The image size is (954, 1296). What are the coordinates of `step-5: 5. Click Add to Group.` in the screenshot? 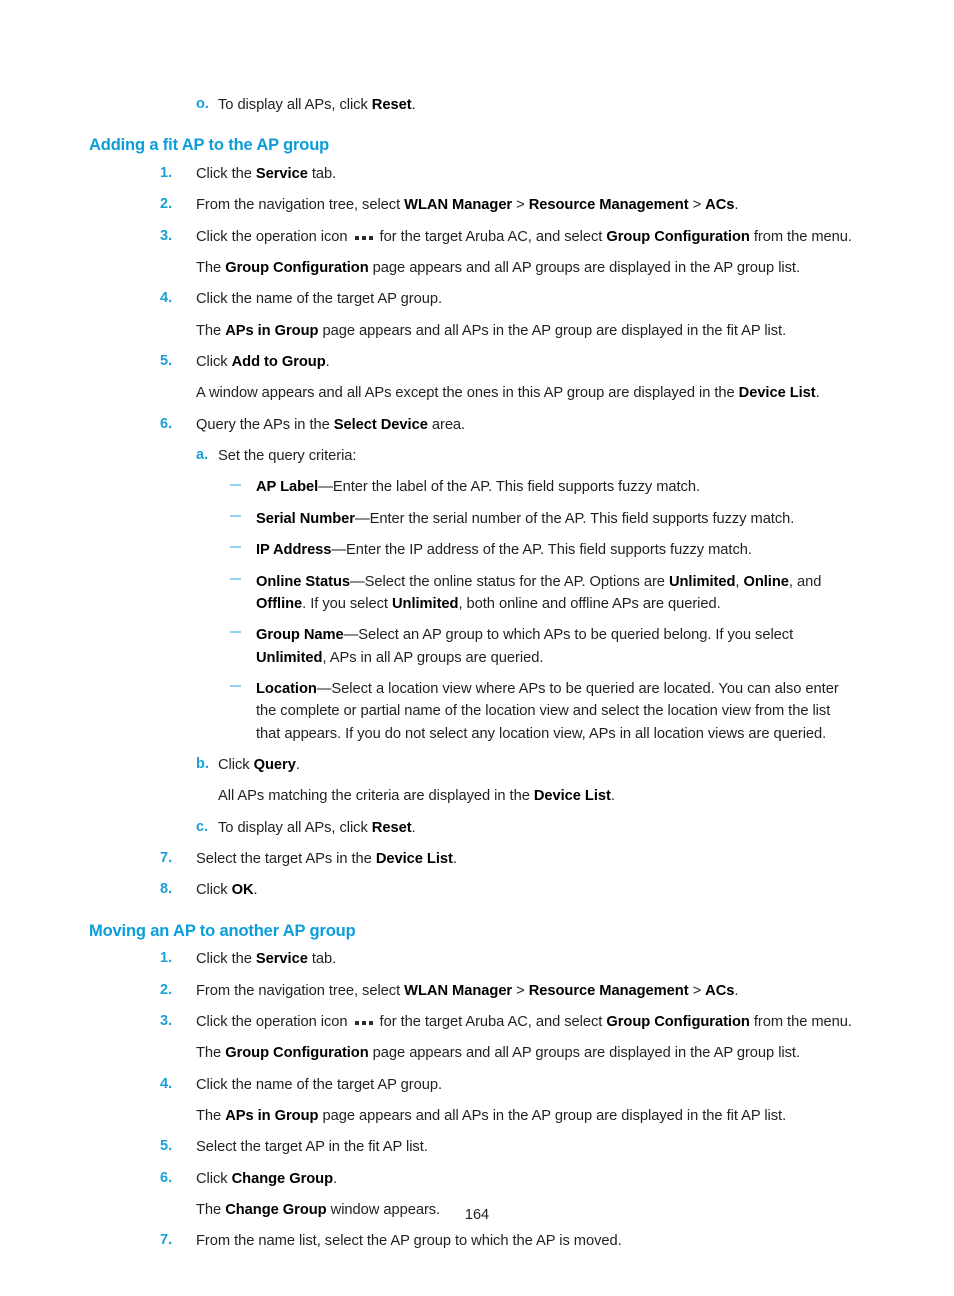 It's located at (473, 362).